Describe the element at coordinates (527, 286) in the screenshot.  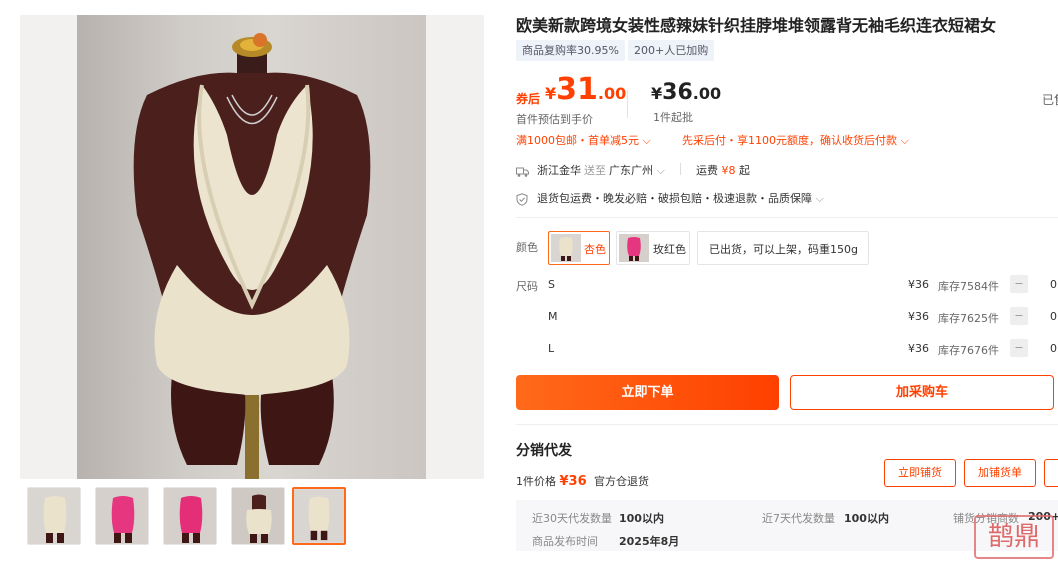
I see `size-label: 尺码` at that location.